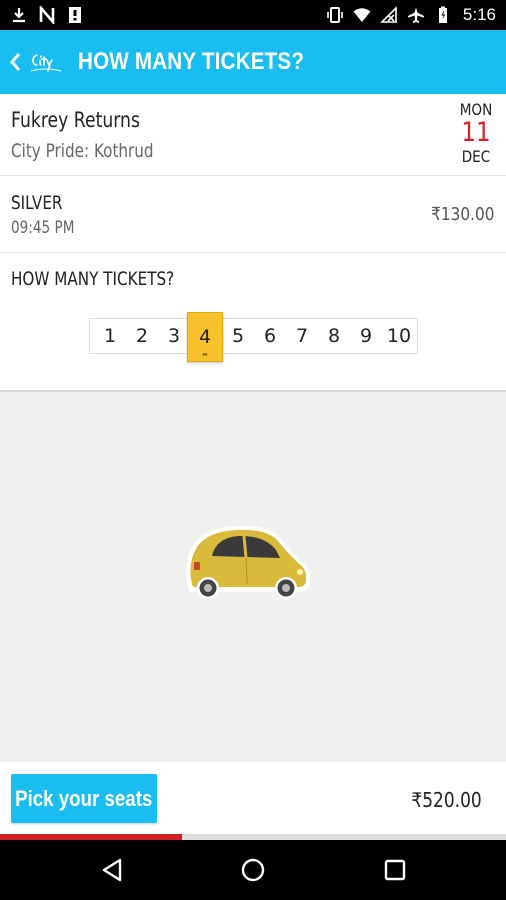 Image resolution: width=506 pixels, height=900 pixels. Describe the element at coordinates (442, 14) in the screenshot. I see `battery-icon` at that location.